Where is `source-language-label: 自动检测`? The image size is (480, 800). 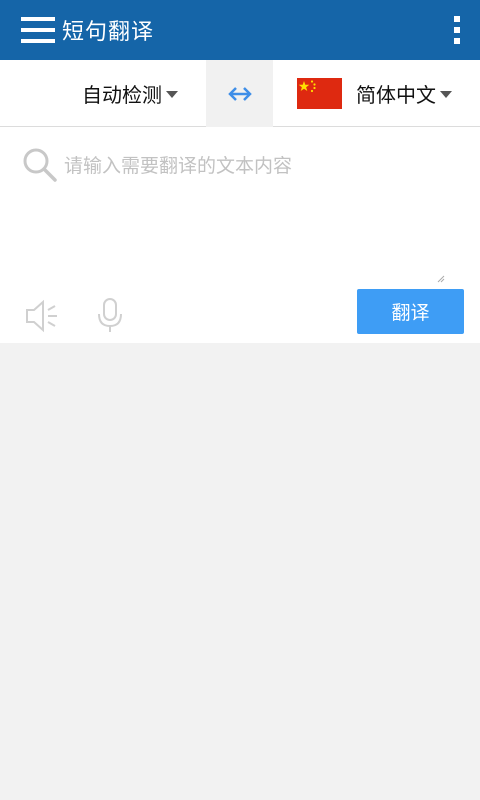 source-language-label: 自动检测 is located at coordinates (122, 95).